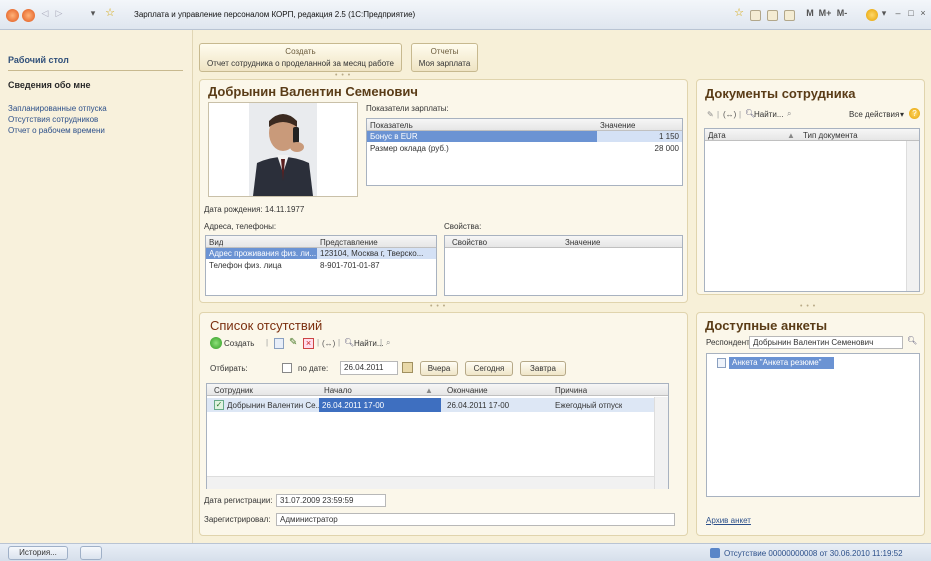  I want to click on props-header-property: Свойство, so click(469, 242).